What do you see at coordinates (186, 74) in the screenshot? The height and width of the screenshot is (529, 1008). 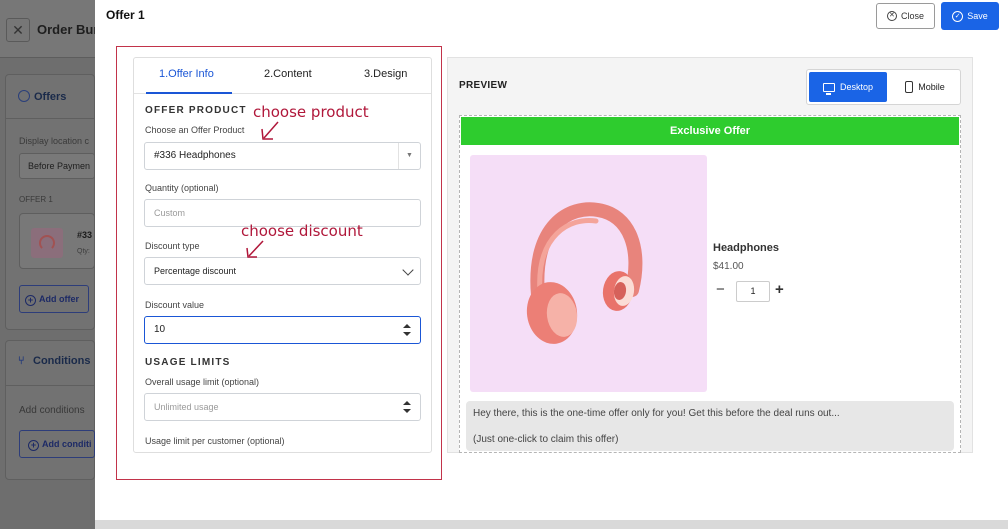 I see `tab-offer-info: 1.Offer Info` at bounding box center [186, 74].